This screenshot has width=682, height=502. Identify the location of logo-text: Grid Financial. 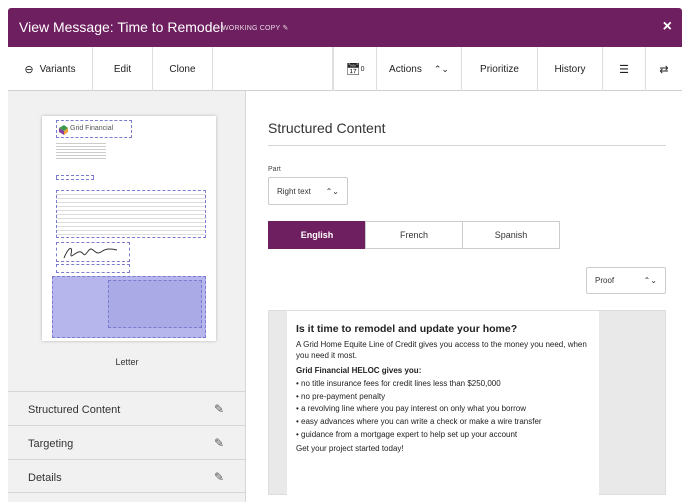
(92, 128).